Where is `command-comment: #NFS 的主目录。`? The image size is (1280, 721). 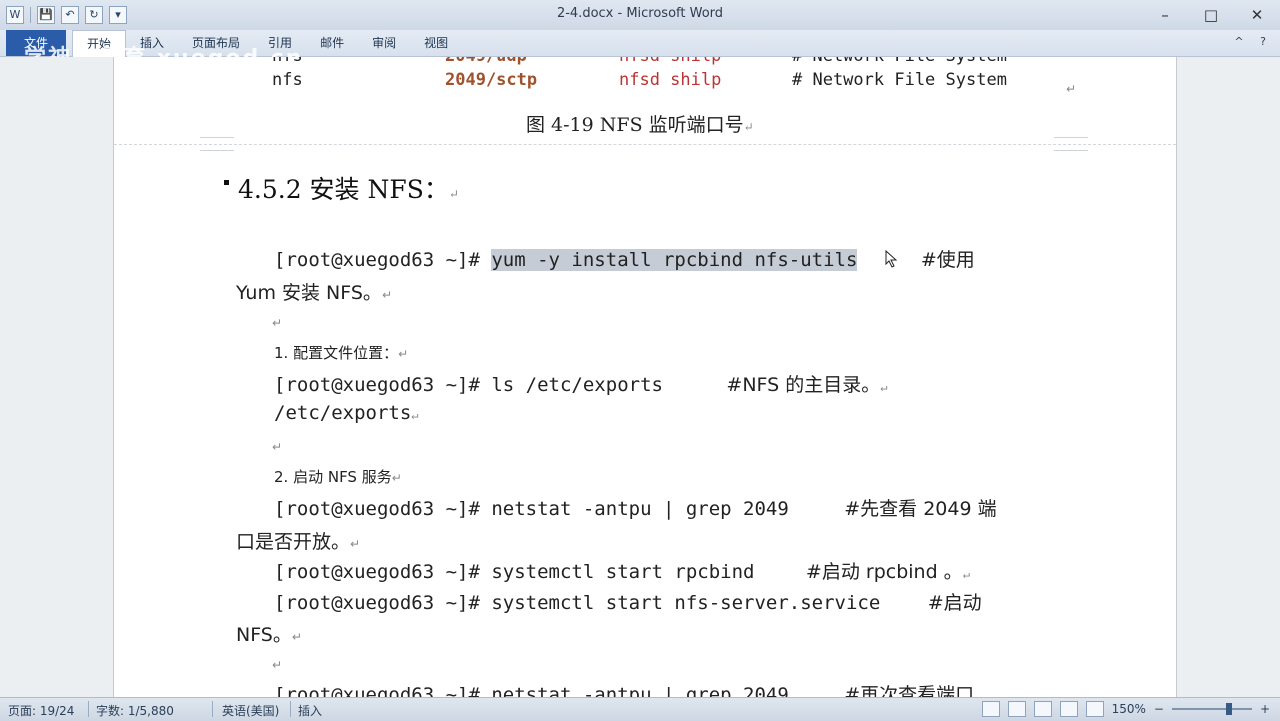
command-comment: #NFS 的主目录。 is located at coordinates (803, 385).